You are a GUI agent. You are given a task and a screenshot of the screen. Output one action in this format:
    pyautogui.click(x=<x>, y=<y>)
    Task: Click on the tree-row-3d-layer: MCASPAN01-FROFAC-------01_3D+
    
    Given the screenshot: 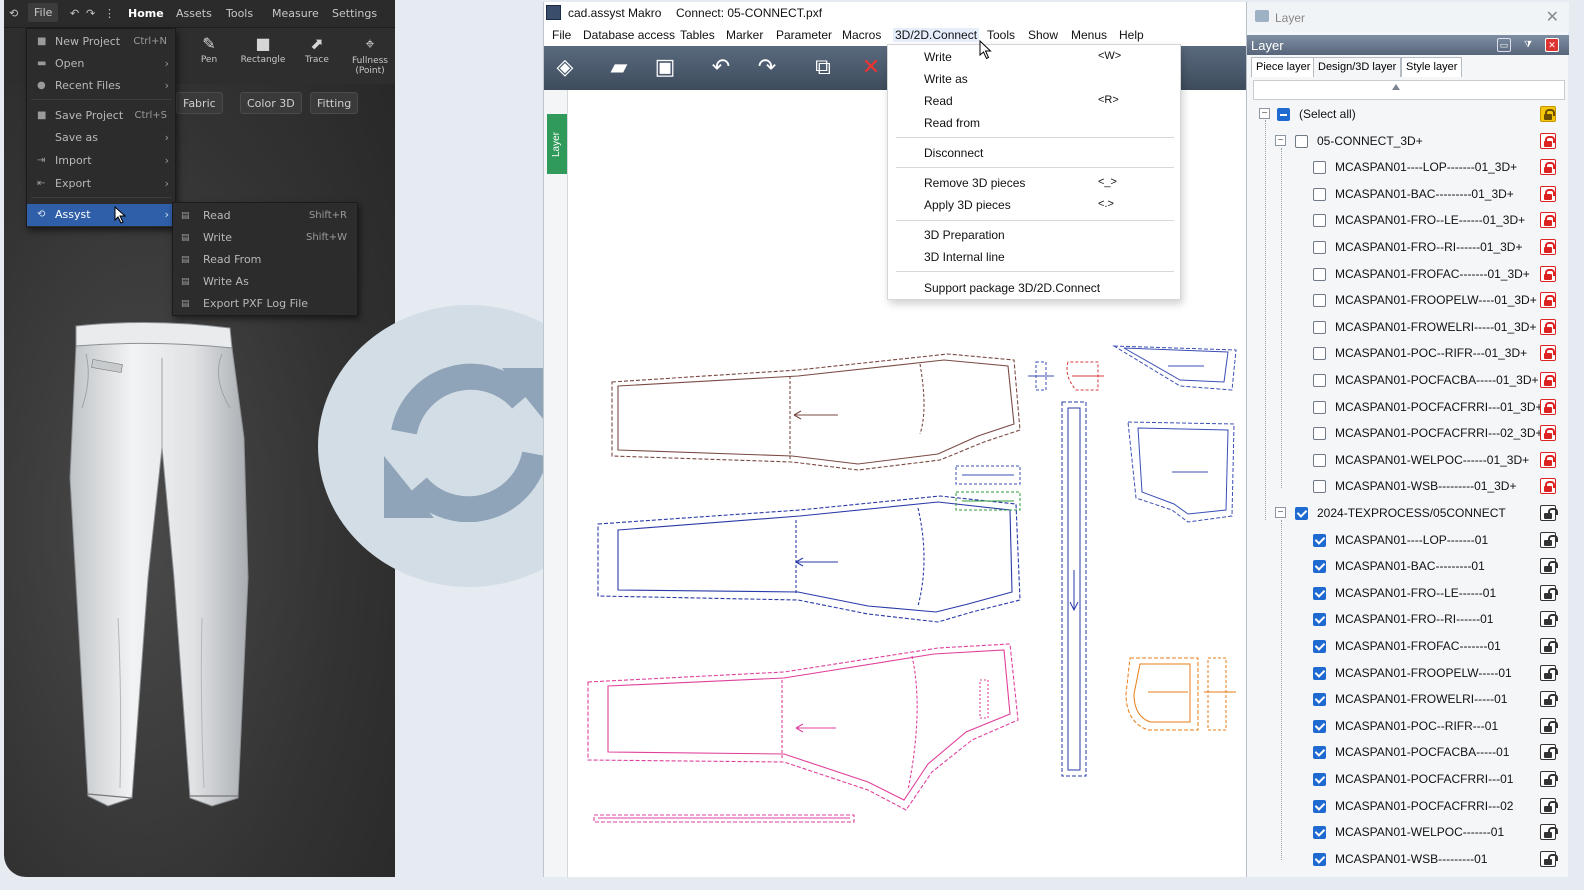 What is the action you would take?
    pyautogui.click(x=1408, y=274)
    